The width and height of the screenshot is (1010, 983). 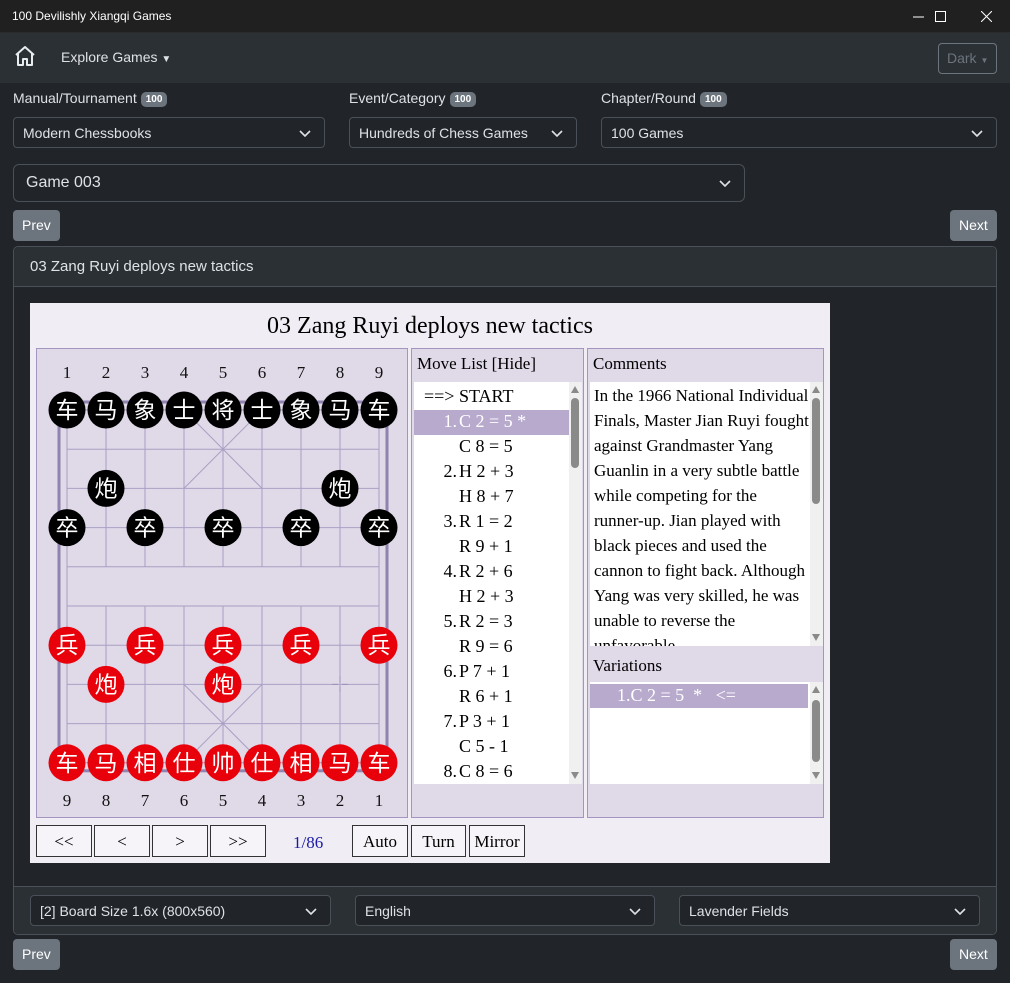 I want to click on move-text: R 1 = 2, so click(x=486, y=521).